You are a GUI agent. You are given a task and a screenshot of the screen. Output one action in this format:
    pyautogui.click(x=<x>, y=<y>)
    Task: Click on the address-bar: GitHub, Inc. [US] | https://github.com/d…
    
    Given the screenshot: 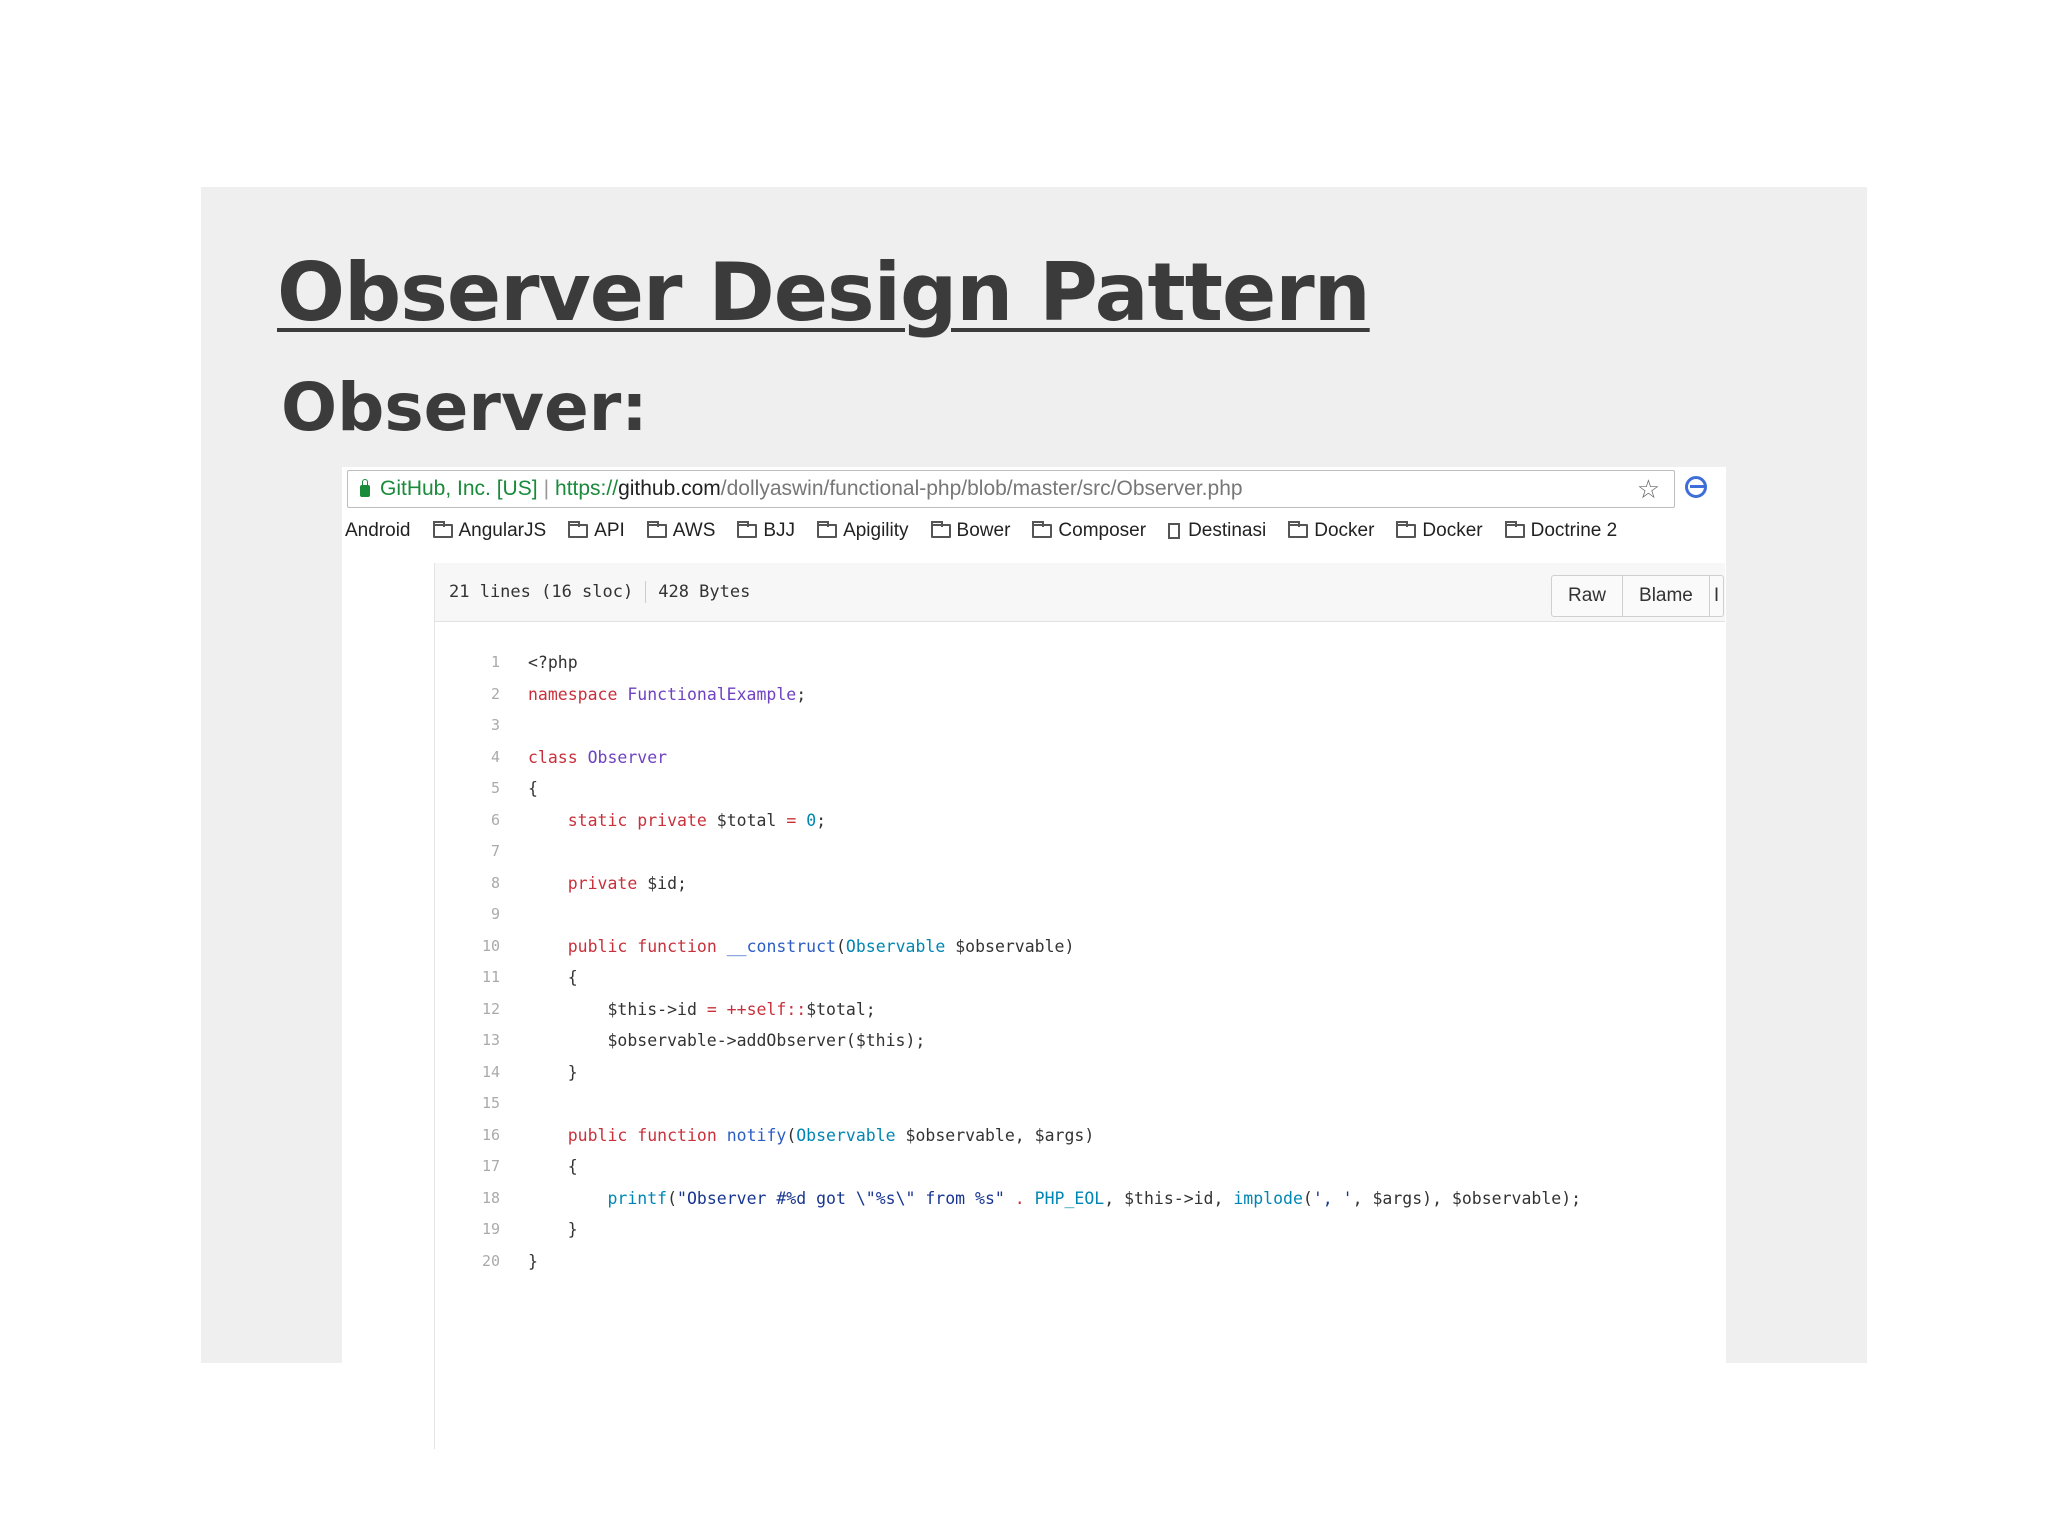 What is the action you would take?
    pyautogui.click(x=1011, y=489)
    